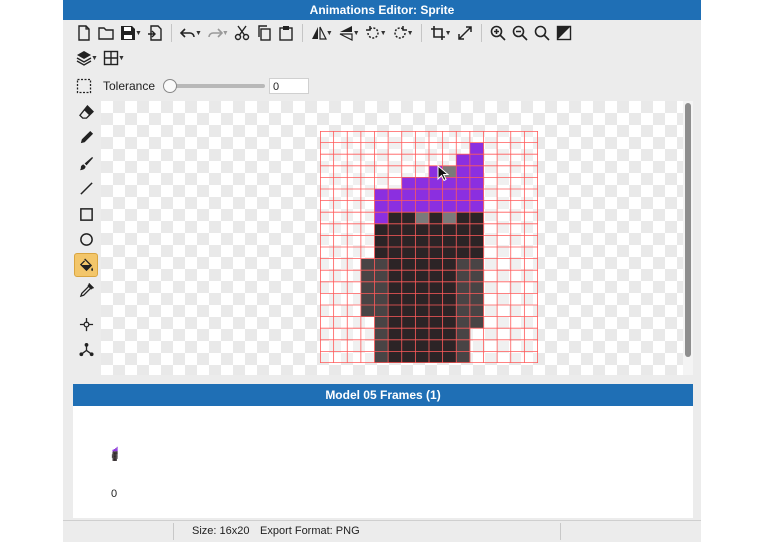  What do you see at coordinates (170, 86) in the screenshot?
I see `tolerance-slider-thumb` at bounding box center [170, 86].